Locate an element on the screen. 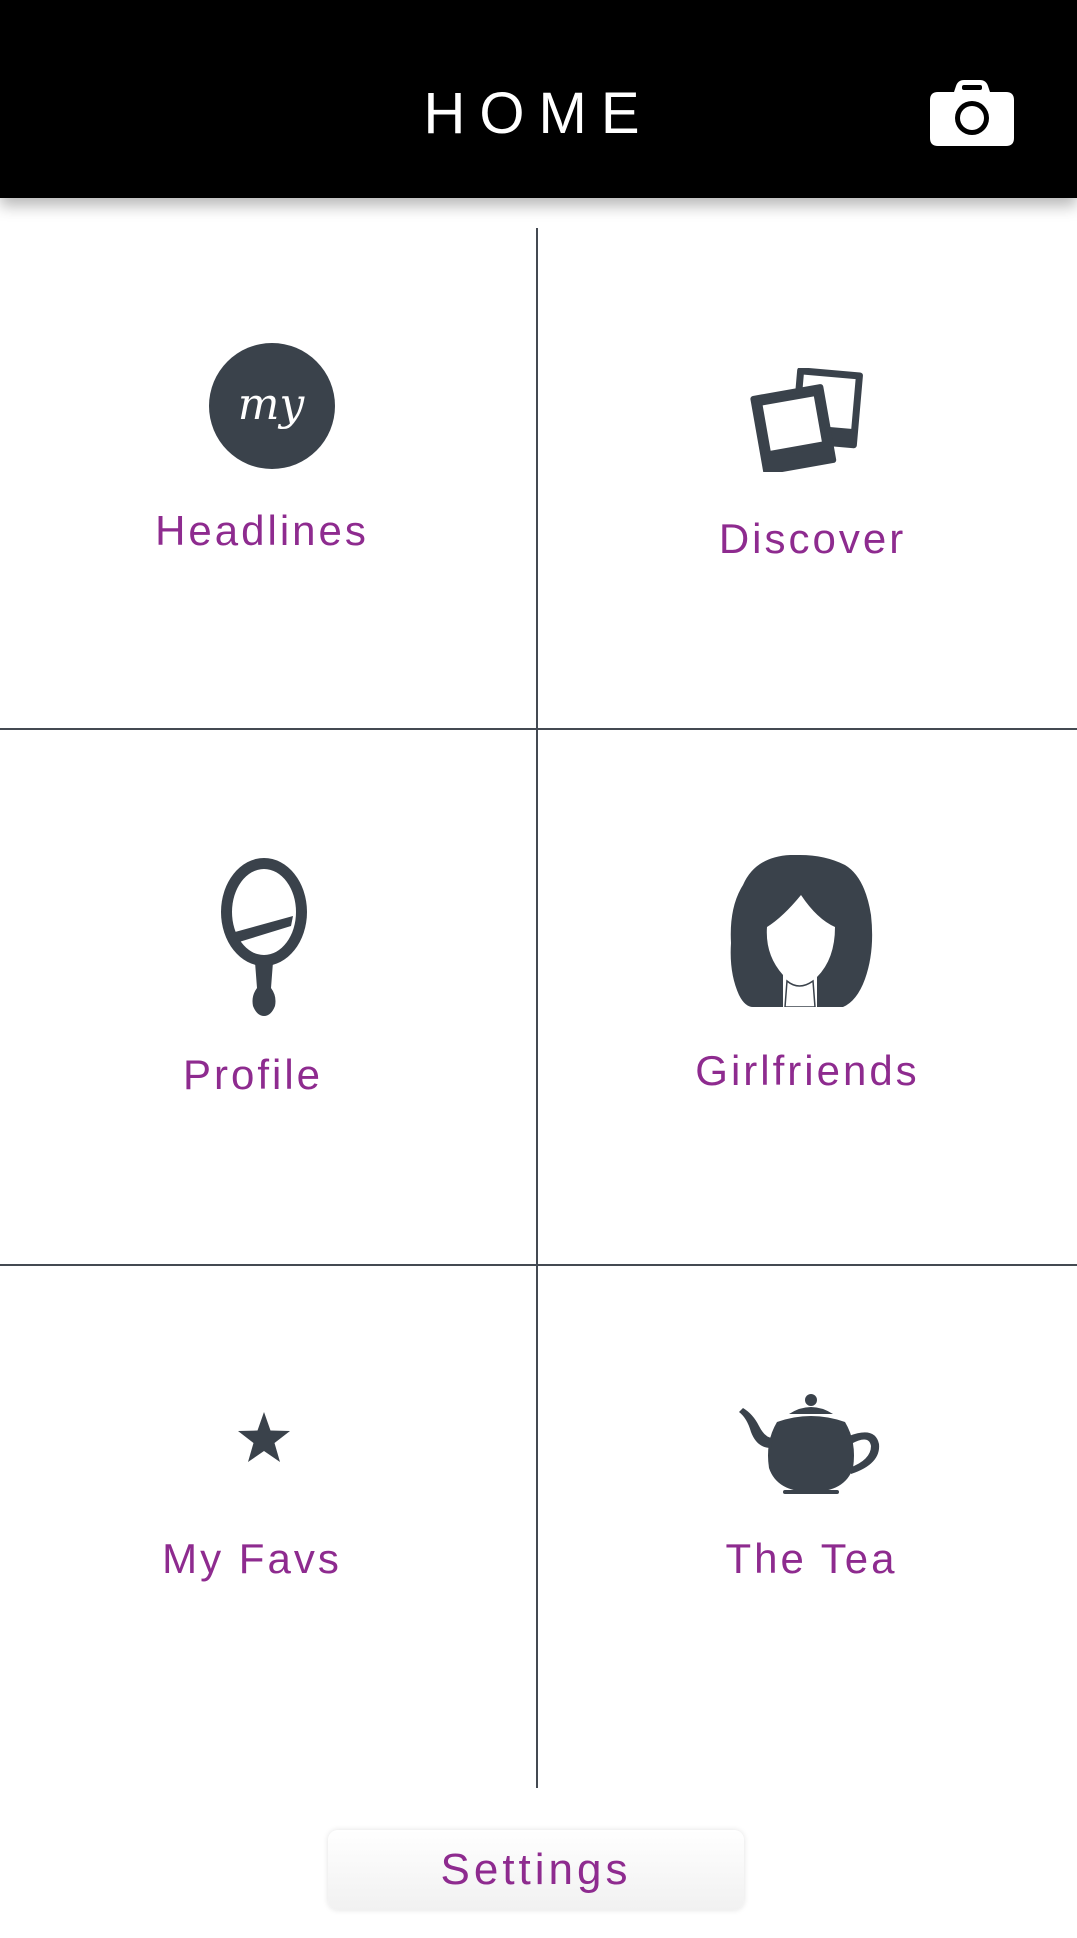 The image size is (1077, 1938). camera-button is located at coordinates (972, 113).